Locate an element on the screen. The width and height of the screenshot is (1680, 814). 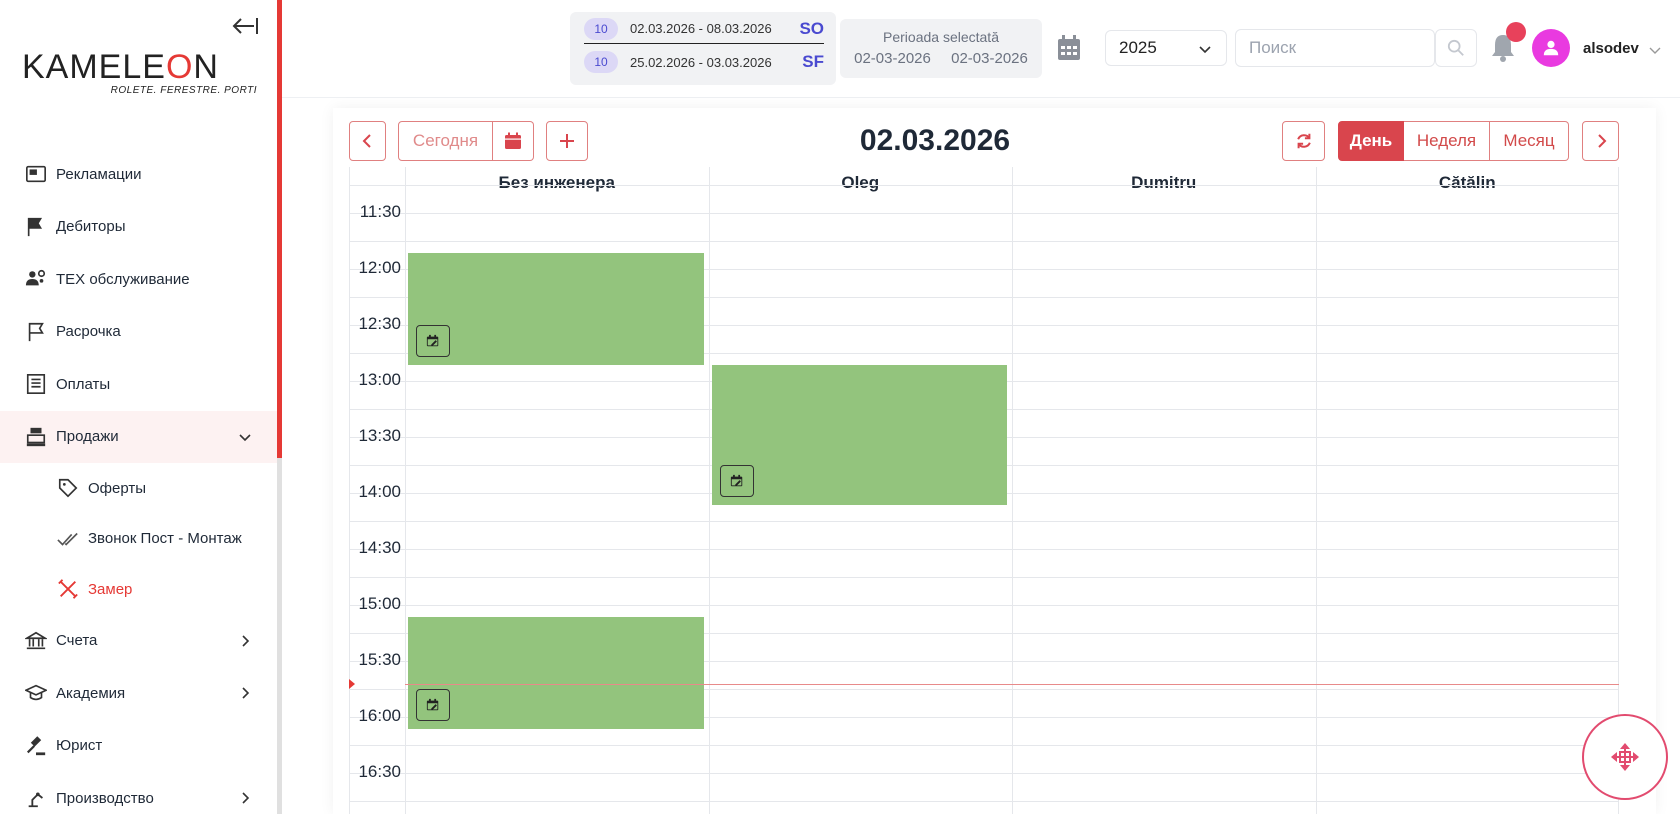
double-check-icon is located at coordinates (68, 539).